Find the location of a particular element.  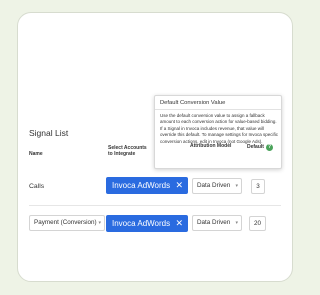

row-name-calls: Calls is located at coordinates (37, 186).